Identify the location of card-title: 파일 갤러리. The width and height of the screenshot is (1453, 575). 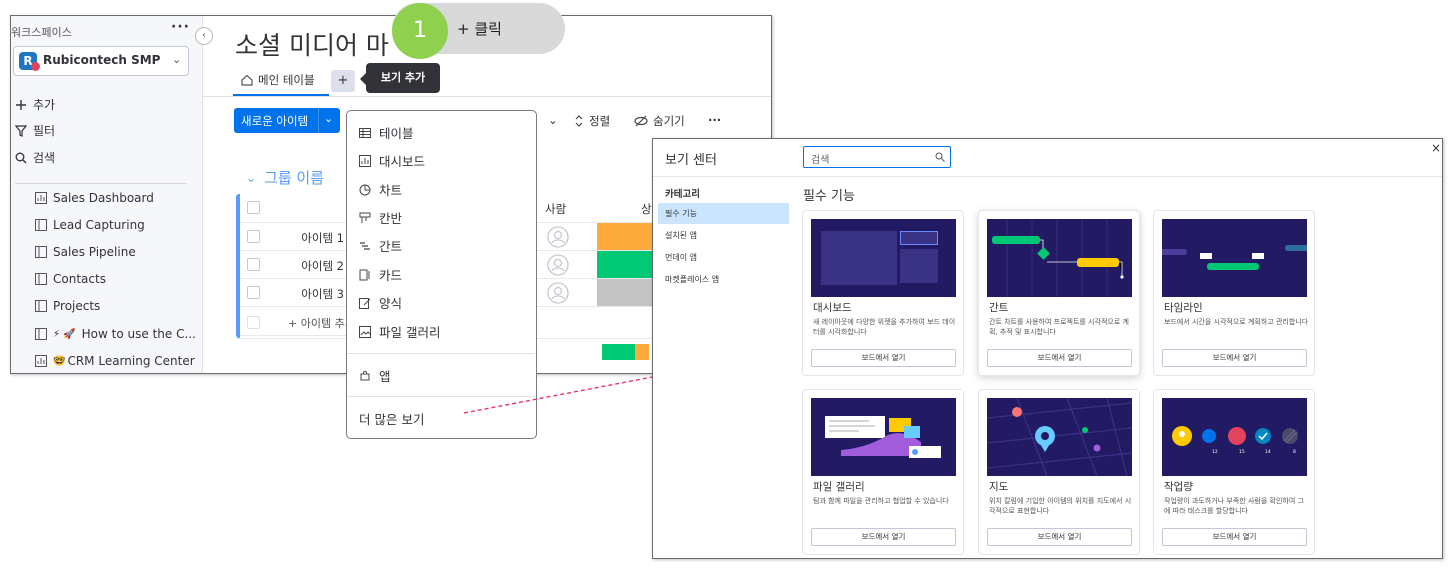
(839, 487).